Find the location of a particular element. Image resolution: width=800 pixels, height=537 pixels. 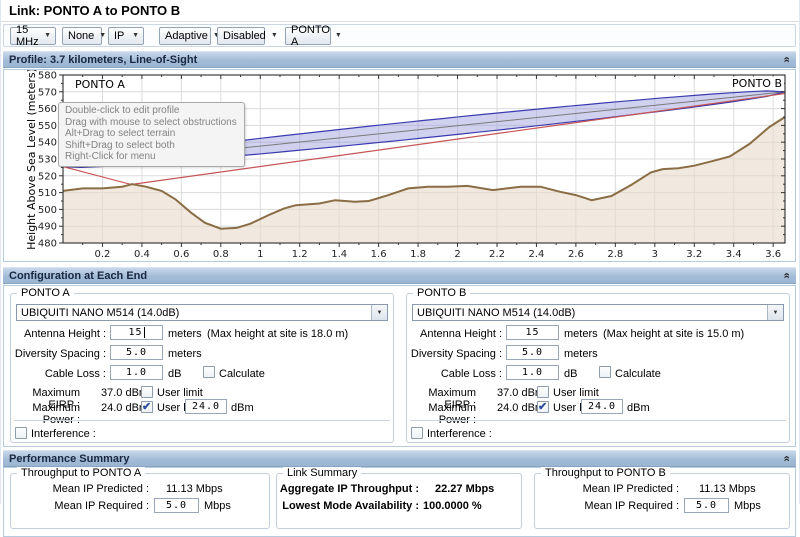

svg-text: PONTO A is located at coordinates (100, 84).